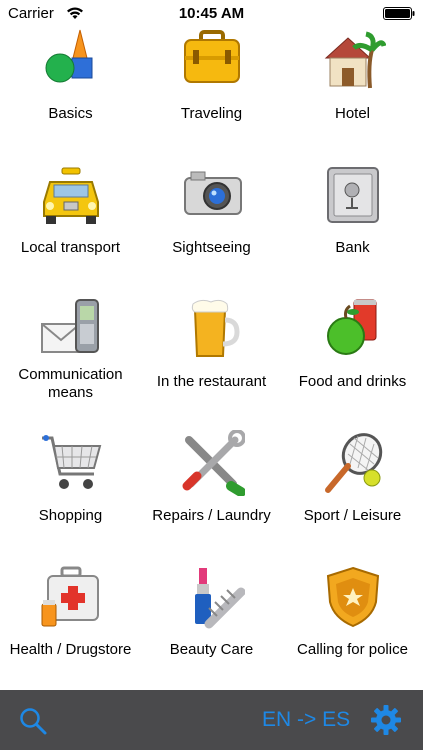 The image size is (423, 750). I want to click on category-label: Hotel, so click(352, 113).